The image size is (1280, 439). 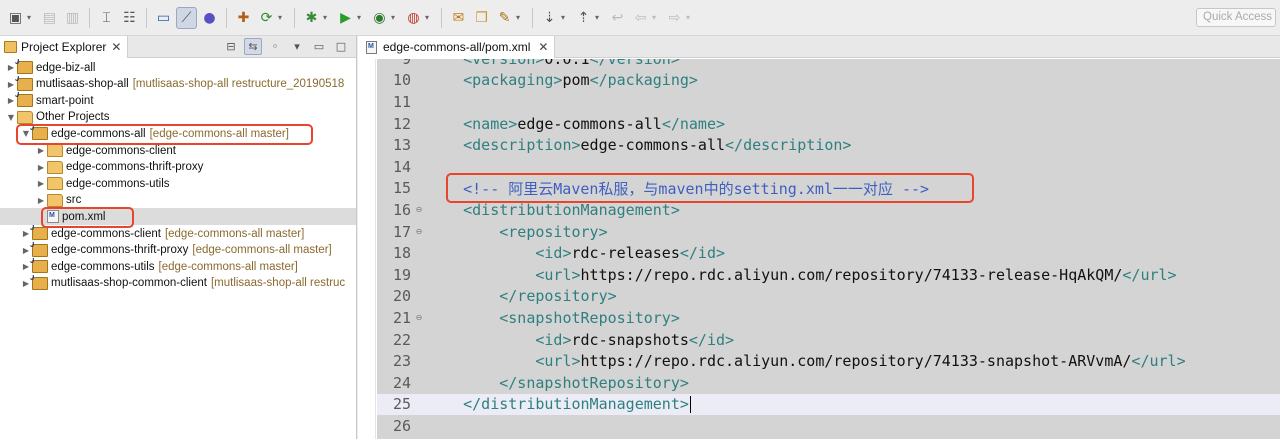 I want to click on prev-annotation-dropdown-icon: ▾, so click(x=599, y=17).